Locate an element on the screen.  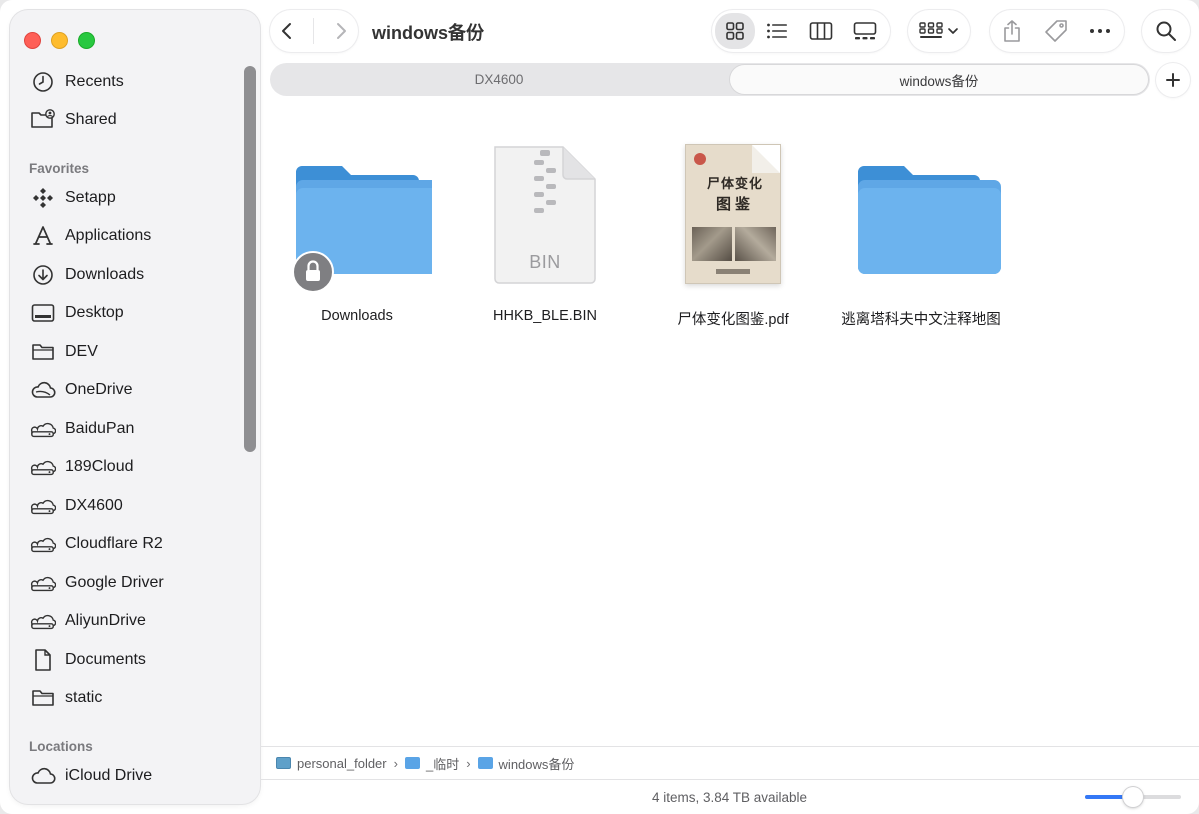
cloud-icon is located at coordinates (43, 776).